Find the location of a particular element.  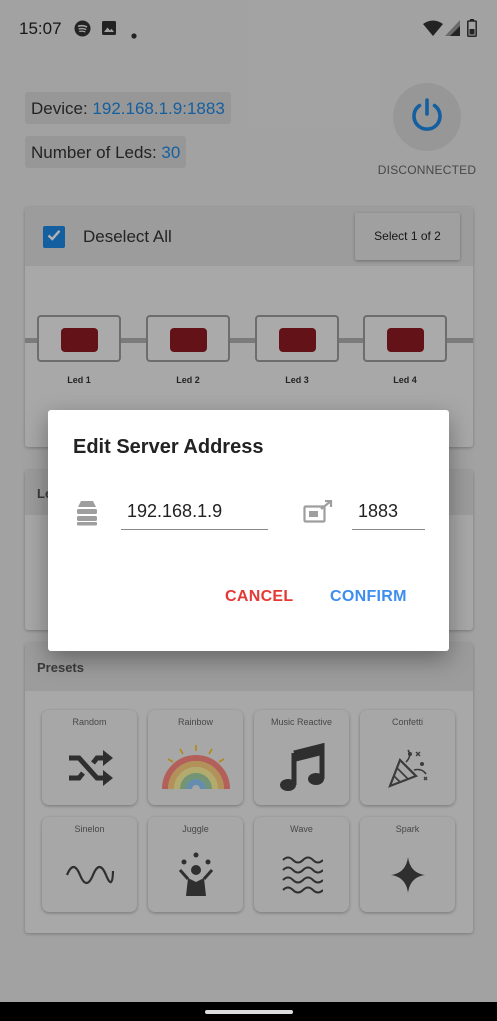

dialog-title: Edit Server Address is located at coordinates (168, 447).